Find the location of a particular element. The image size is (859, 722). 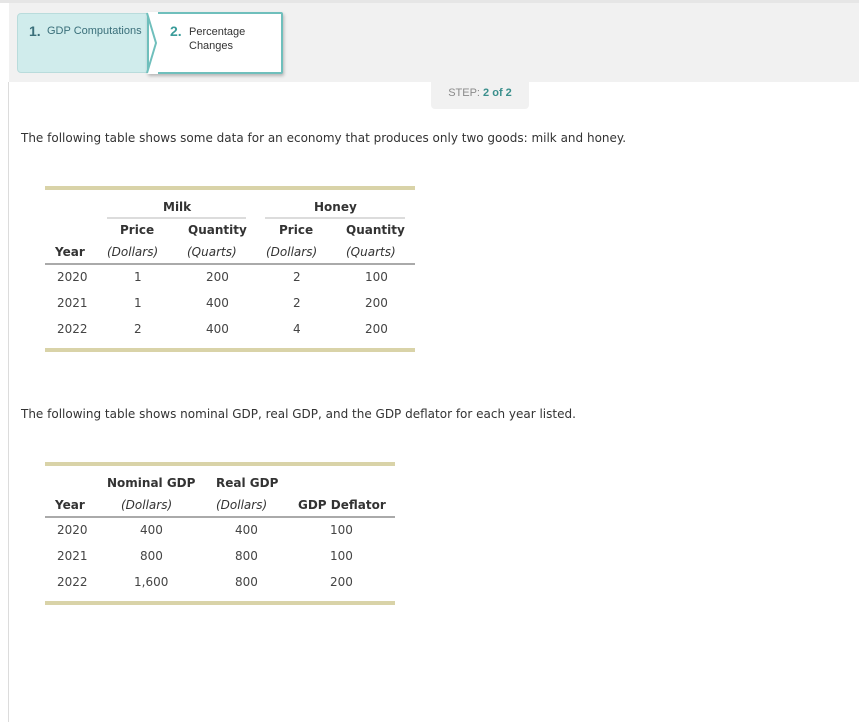

cell-nominal-gdp: 1,600 is located at coordinates (151, 582).